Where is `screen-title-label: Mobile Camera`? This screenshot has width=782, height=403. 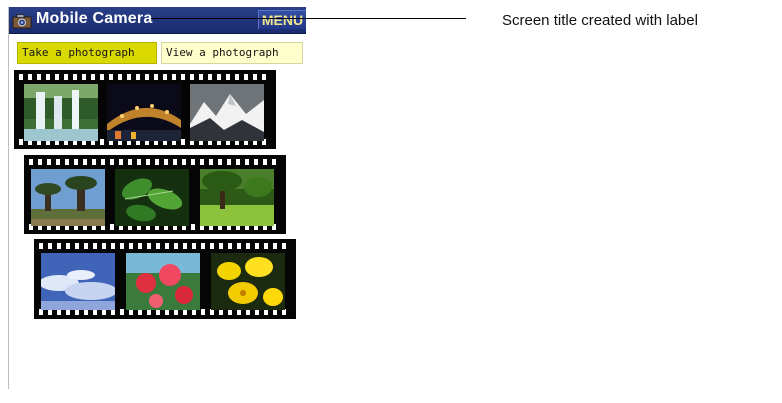
screen-title-label: Mobile Camera is located at coordinates (94, 18).